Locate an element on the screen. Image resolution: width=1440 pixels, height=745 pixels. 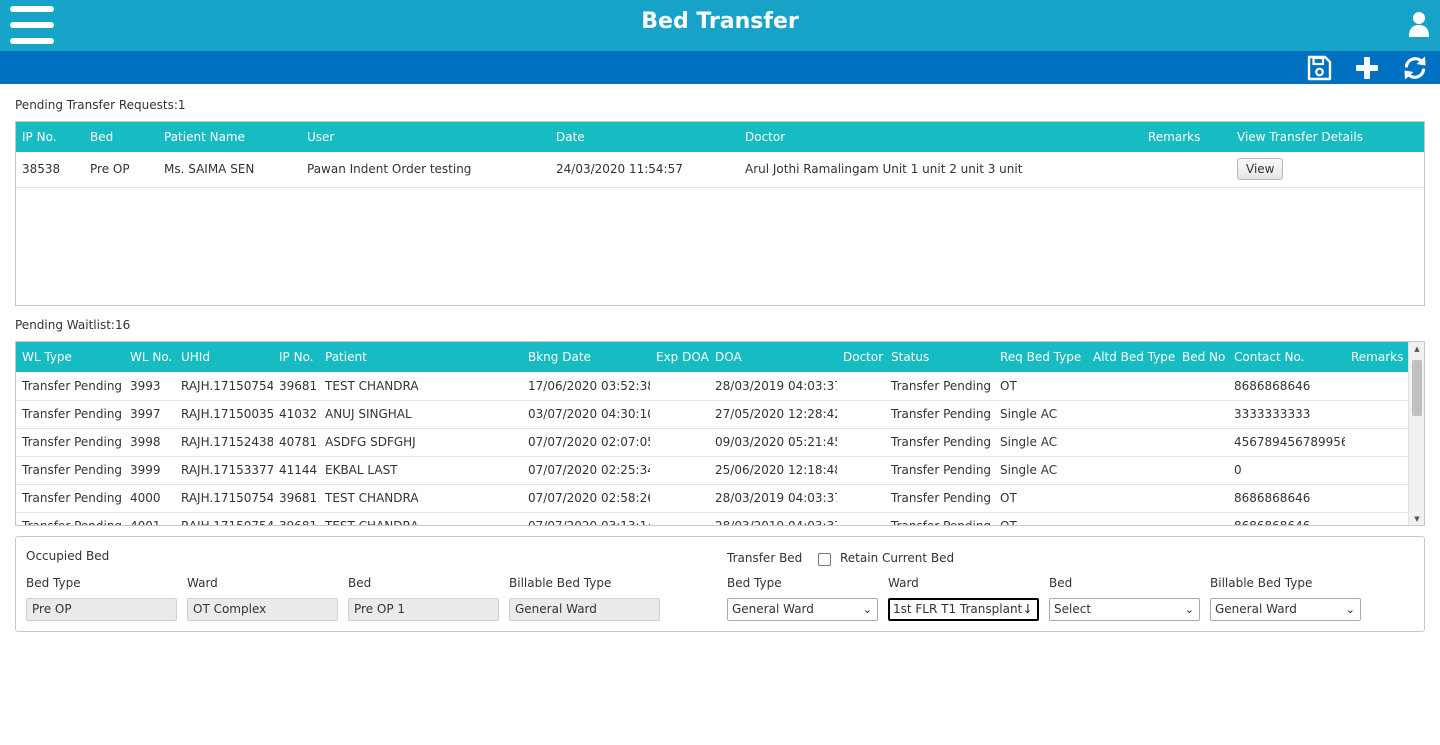
cell-wl-type: Transfer Pending is located at coordinates (70, 498).